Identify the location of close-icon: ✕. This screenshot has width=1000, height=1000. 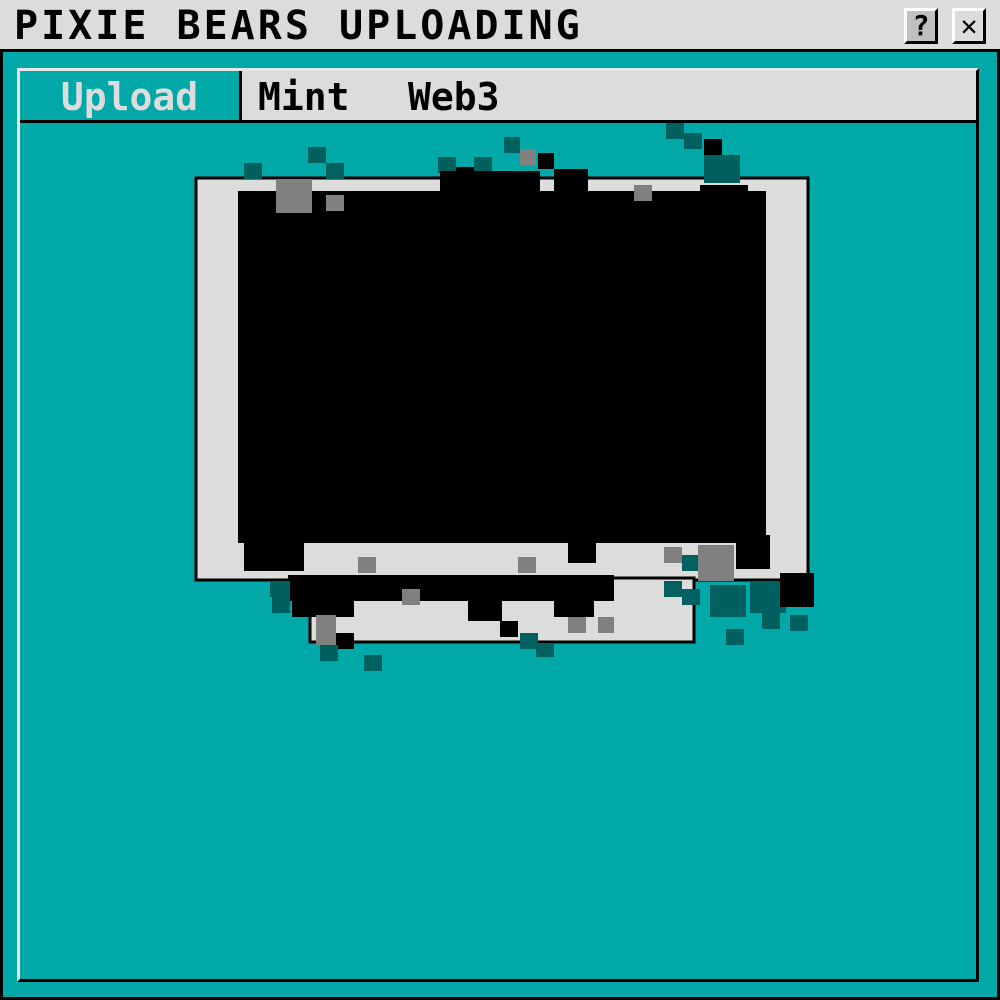
(969, 25).